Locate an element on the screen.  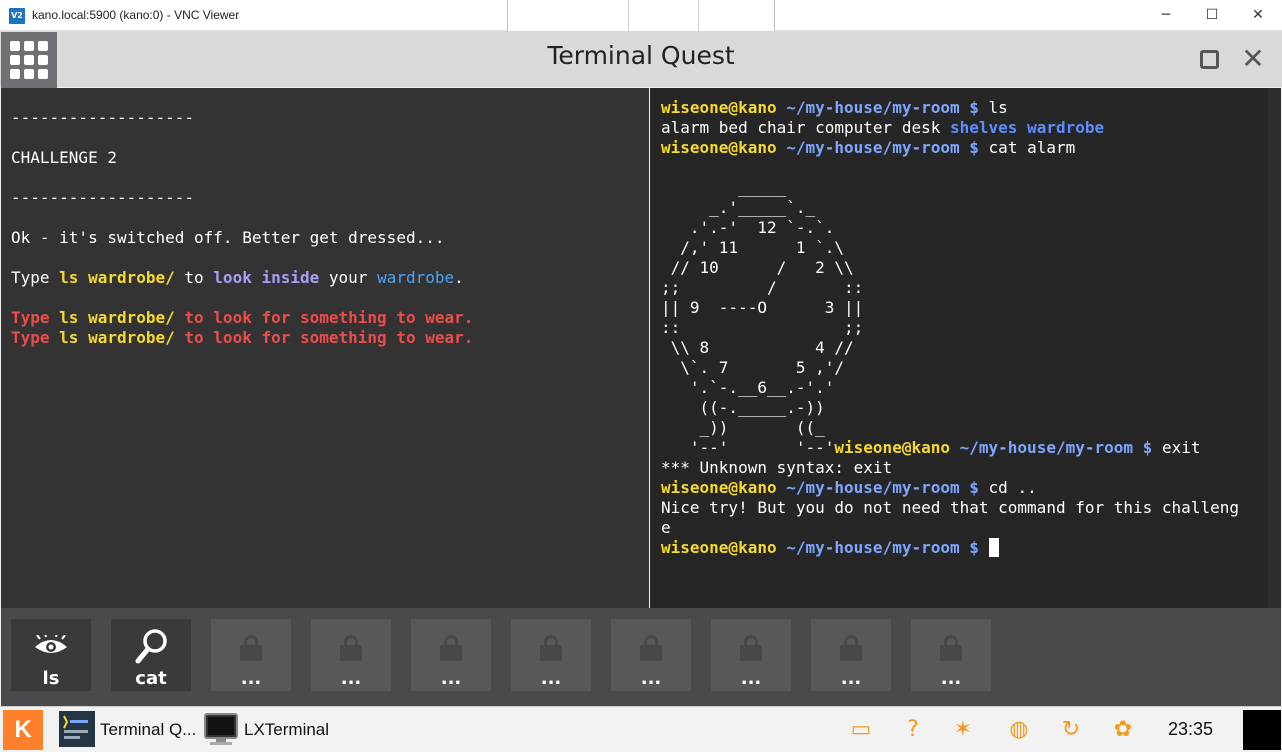
command-label: ls is located at coordinates (51, 678).